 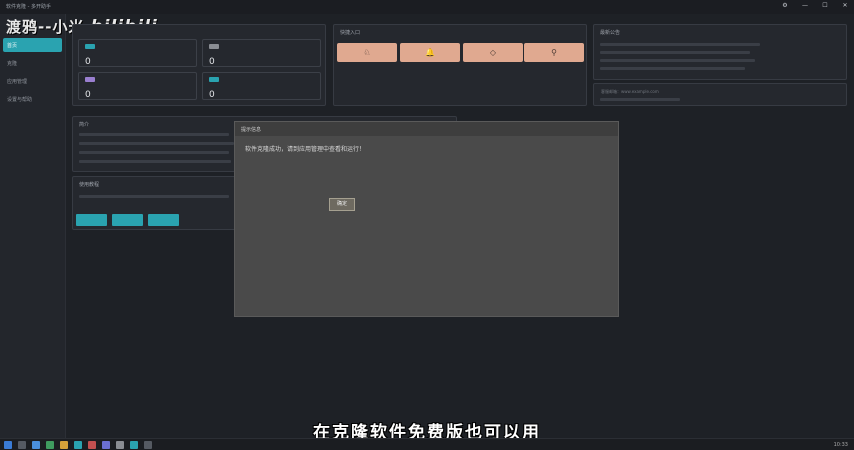 I want to click on panel-title: 使用教程, so click(x=89, y=185).